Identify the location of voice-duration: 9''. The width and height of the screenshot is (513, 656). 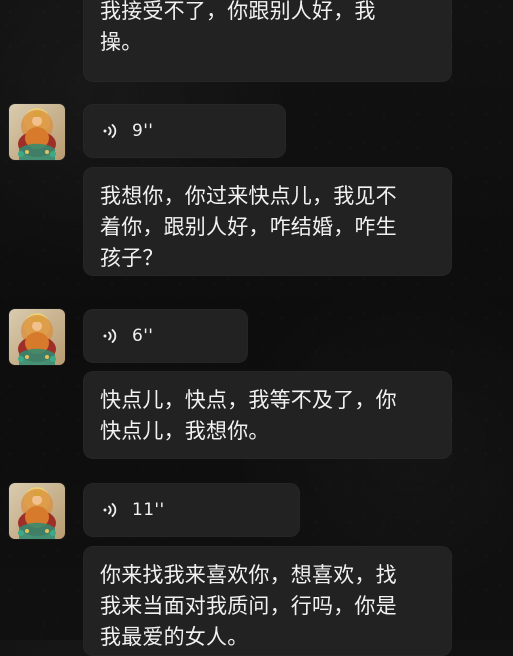
(143, 131).